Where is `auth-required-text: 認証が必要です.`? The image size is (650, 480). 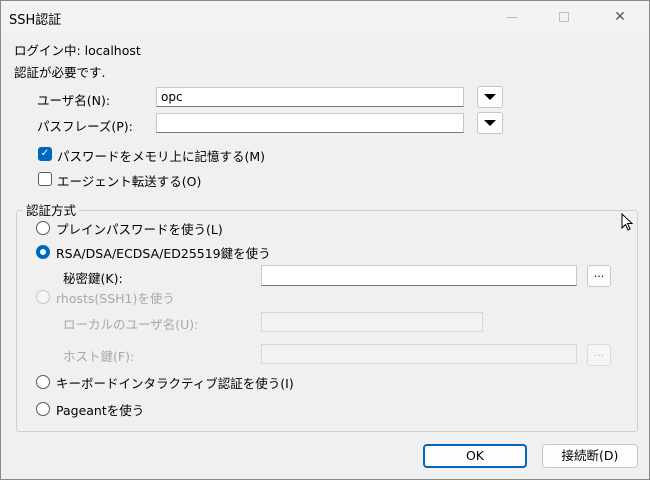 auth-required-text: 認証が必要です. is located at coordinates (60, 72).